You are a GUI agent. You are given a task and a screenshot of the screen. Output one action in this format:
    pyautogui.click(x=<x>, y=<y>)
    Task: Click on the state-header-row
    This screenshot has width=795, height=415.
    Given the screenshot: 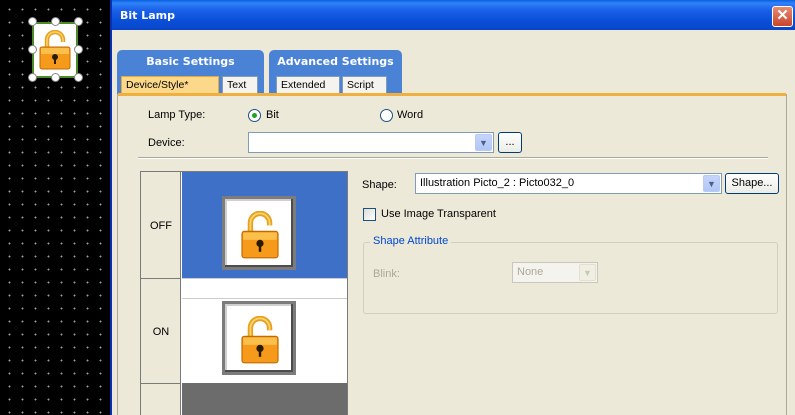 What is the action you would take?
    pyautogui.click(x=264, y=181)
    